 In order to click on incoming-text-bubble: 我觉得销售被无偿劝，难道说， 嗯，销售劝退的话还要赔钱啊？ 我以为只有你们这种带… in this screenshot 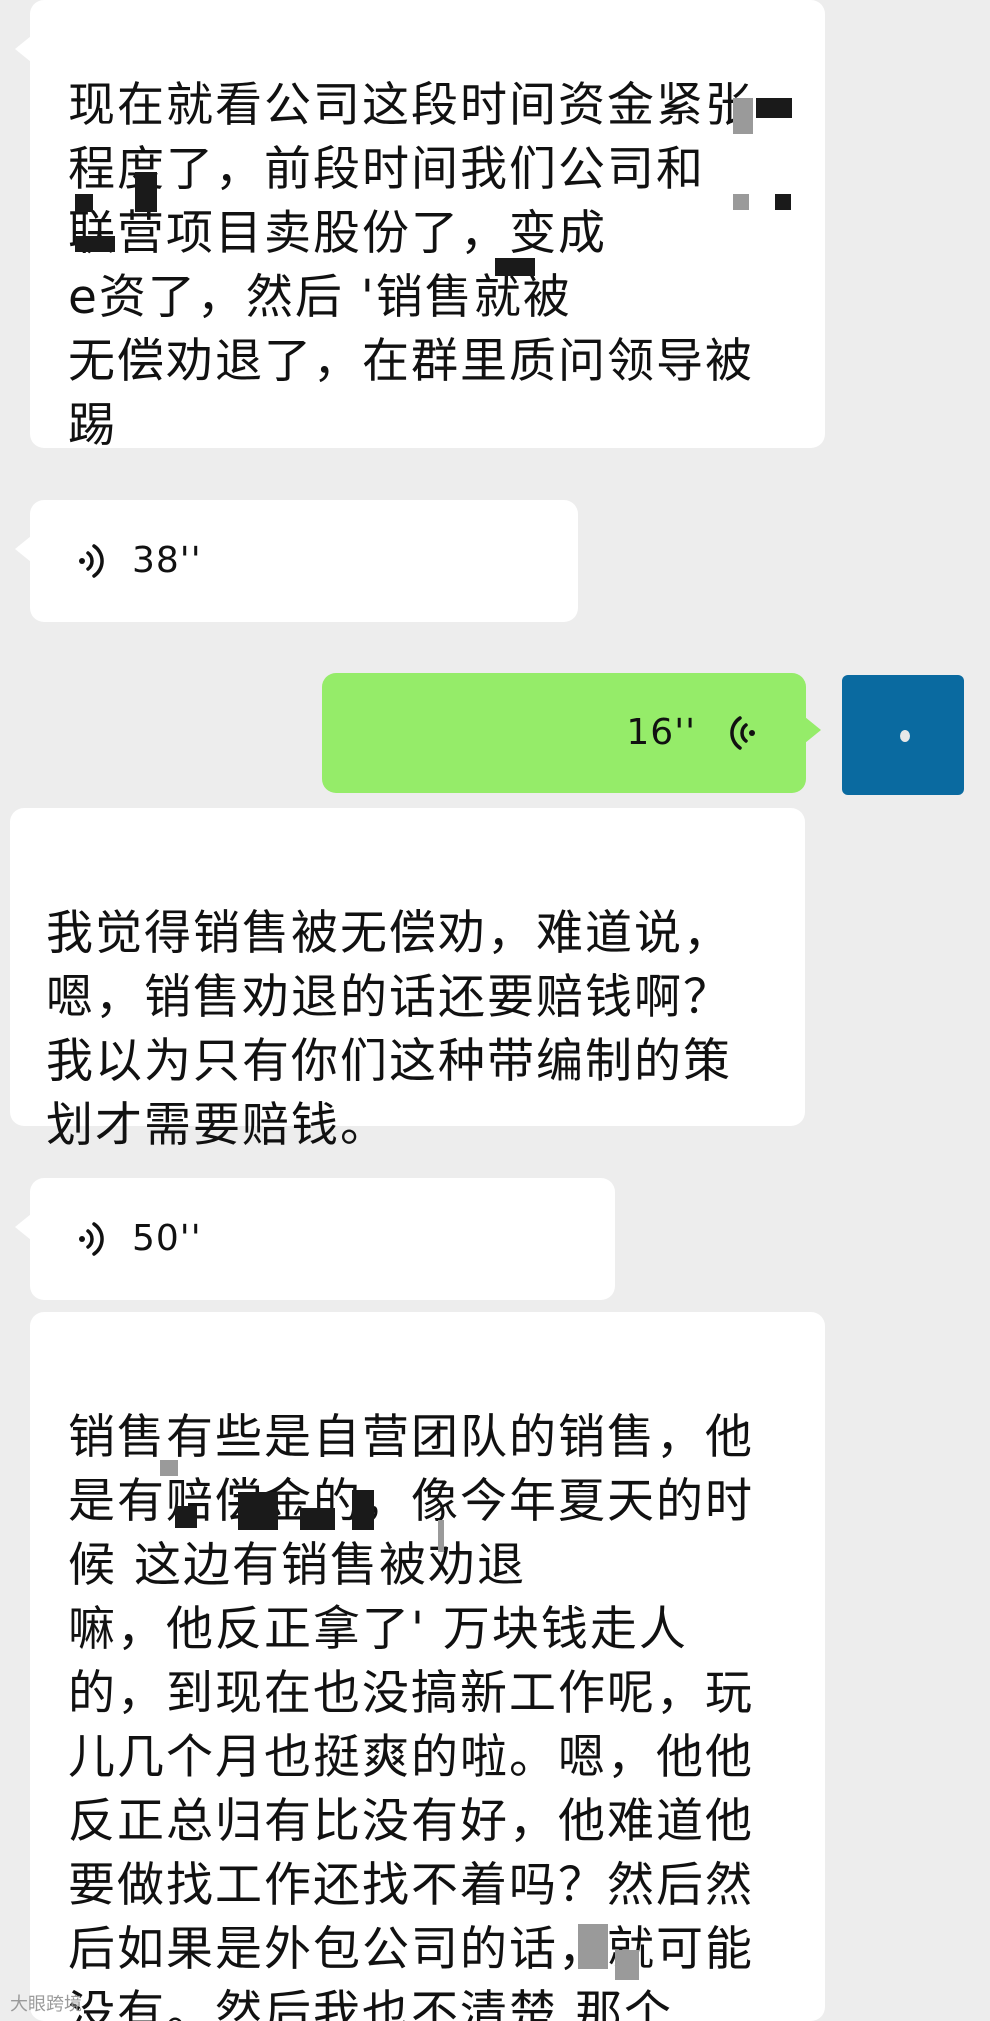, I will do `click(407, 980)`.